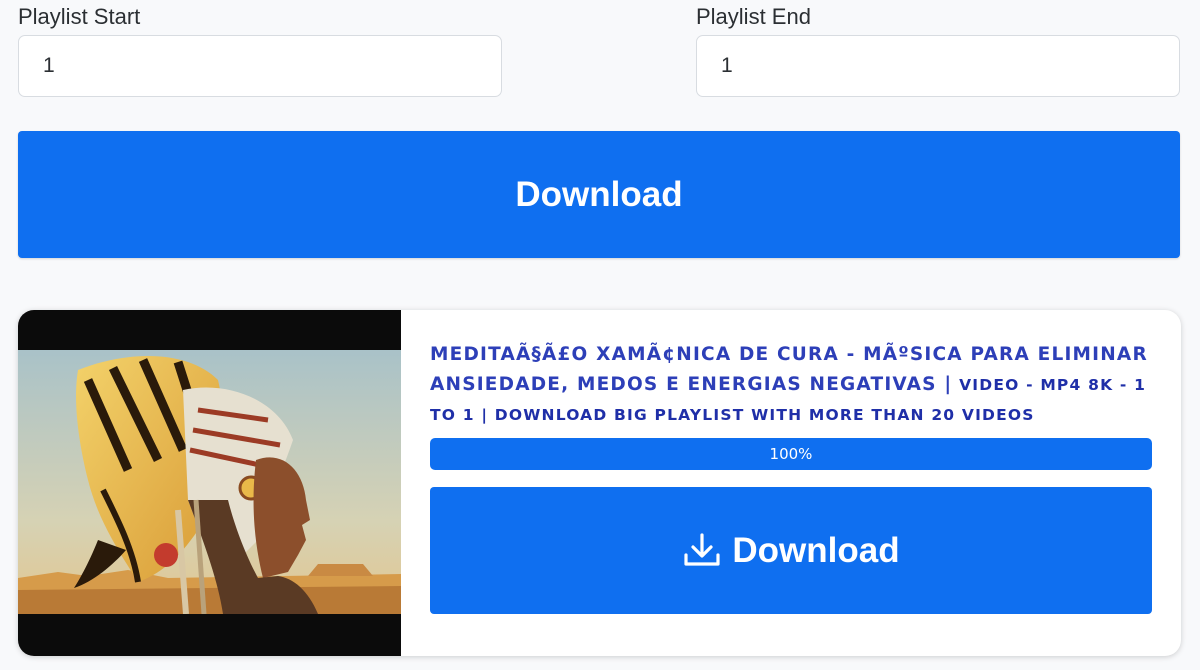 The width and height of the screenshot is (1200, 670). I want to click on playlist-start-label: Playlist Start, so click(79, 16).